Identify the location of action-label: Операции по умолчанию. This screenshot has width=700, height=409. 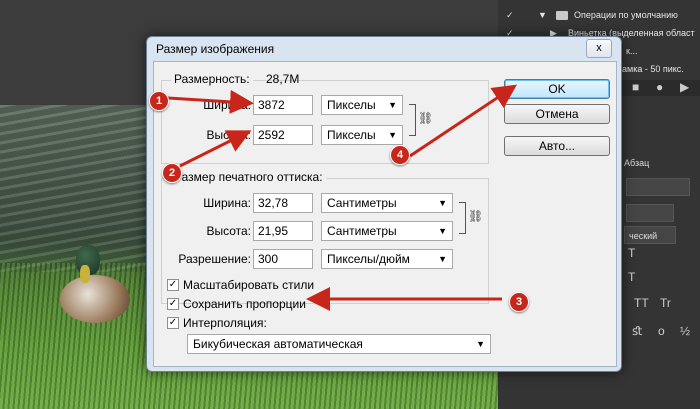
(626, 15).